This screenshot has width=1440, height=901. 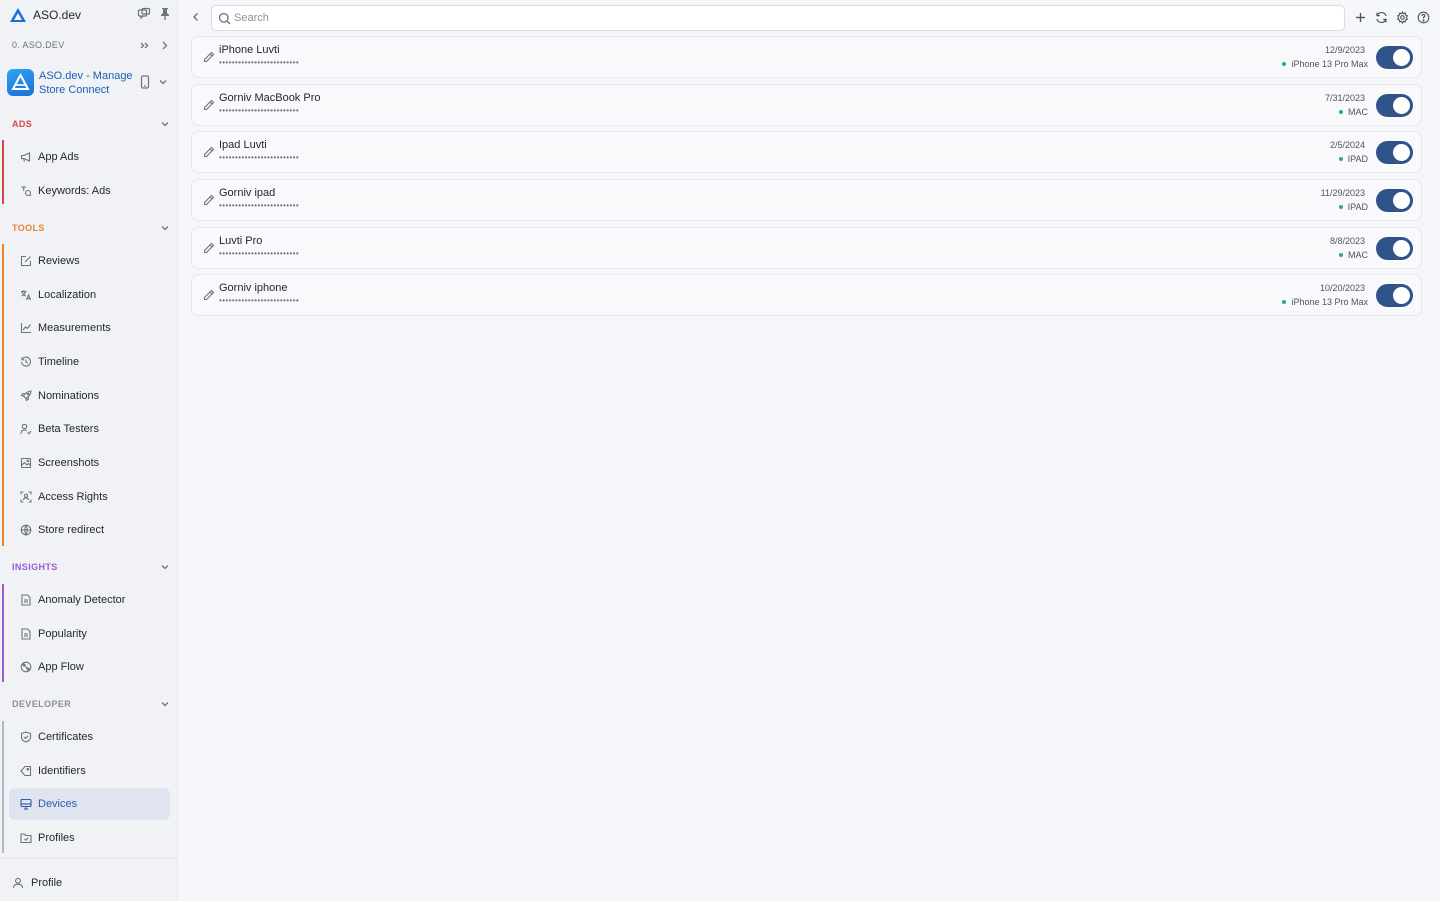 I want to click on section-insights: INSIGHTS, so click(x=89, y=567).